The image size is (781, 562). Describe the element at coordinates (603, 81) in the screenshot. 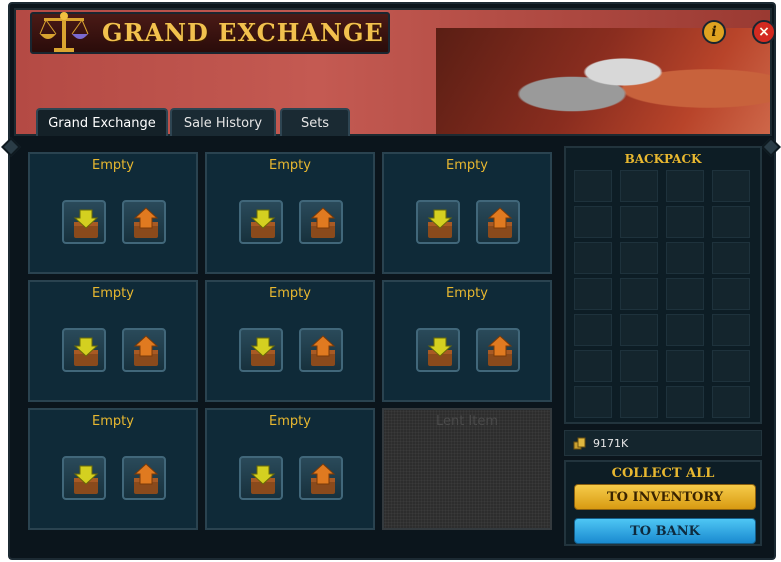

I see `armor-artwork` at that location.